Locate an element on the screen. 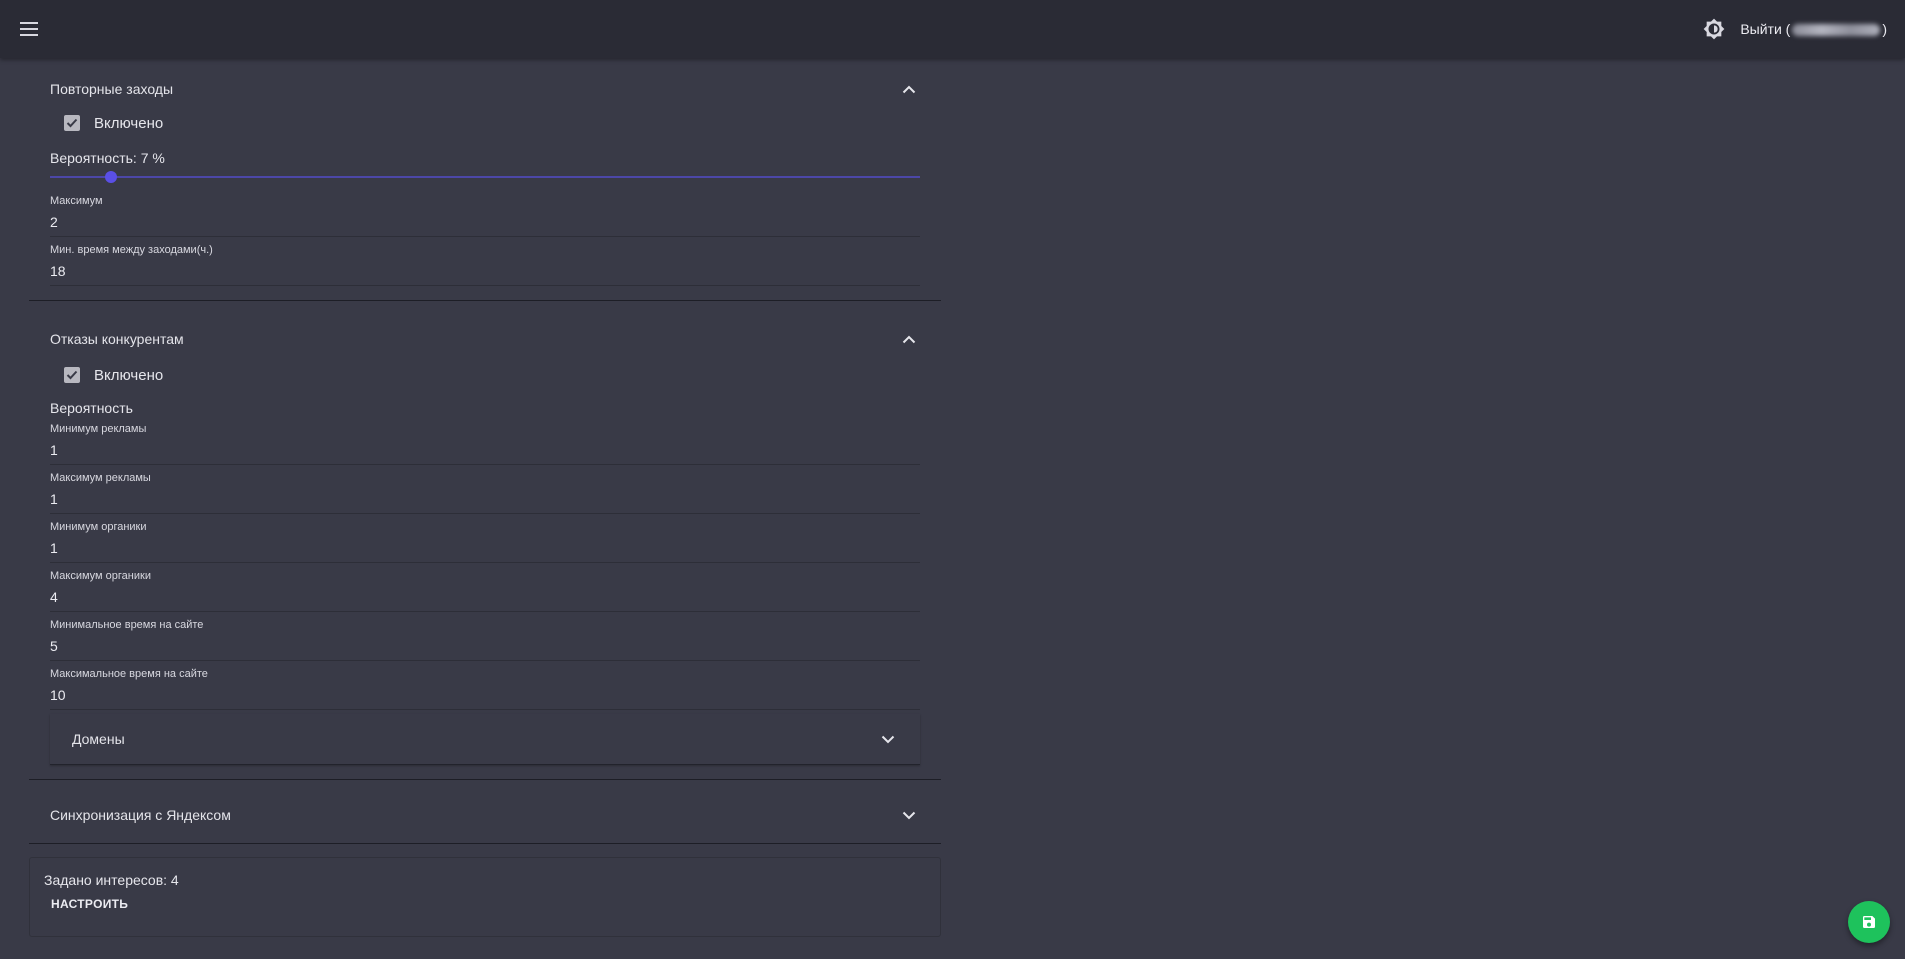 Image resolution: width=1905 pixels, height=959 pixels. domains-title: Домены is located at coordinates (98, 739).